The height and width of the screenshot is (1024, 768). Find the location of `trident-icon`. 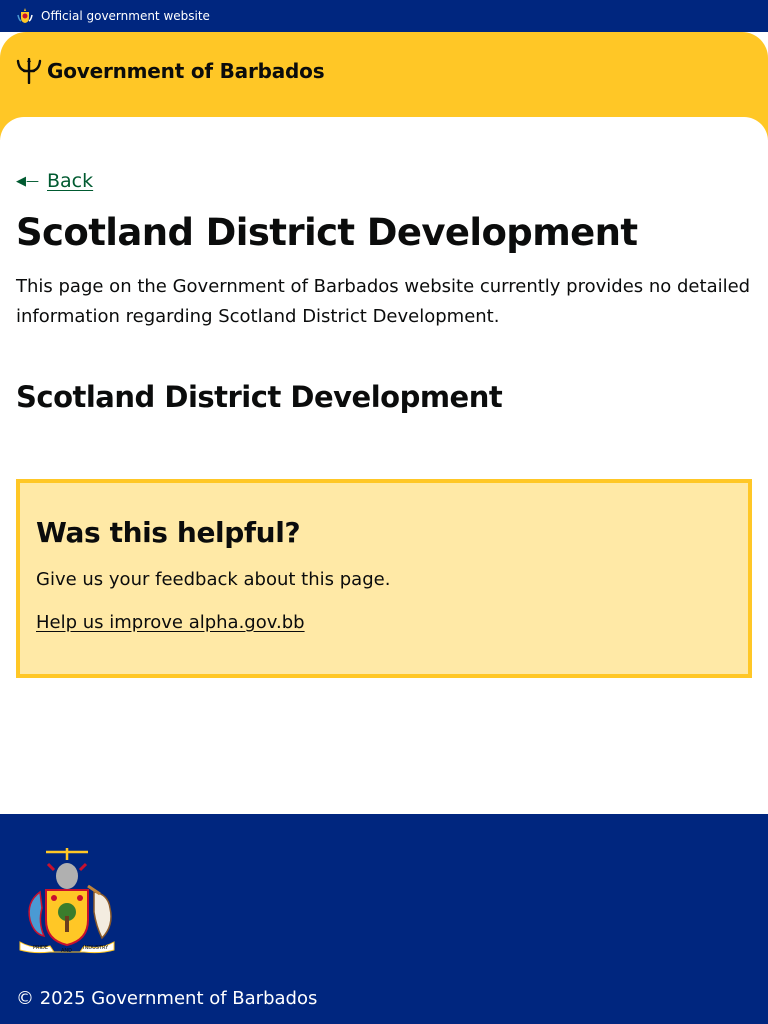

trident-icon is located at coordinates (29, 71).